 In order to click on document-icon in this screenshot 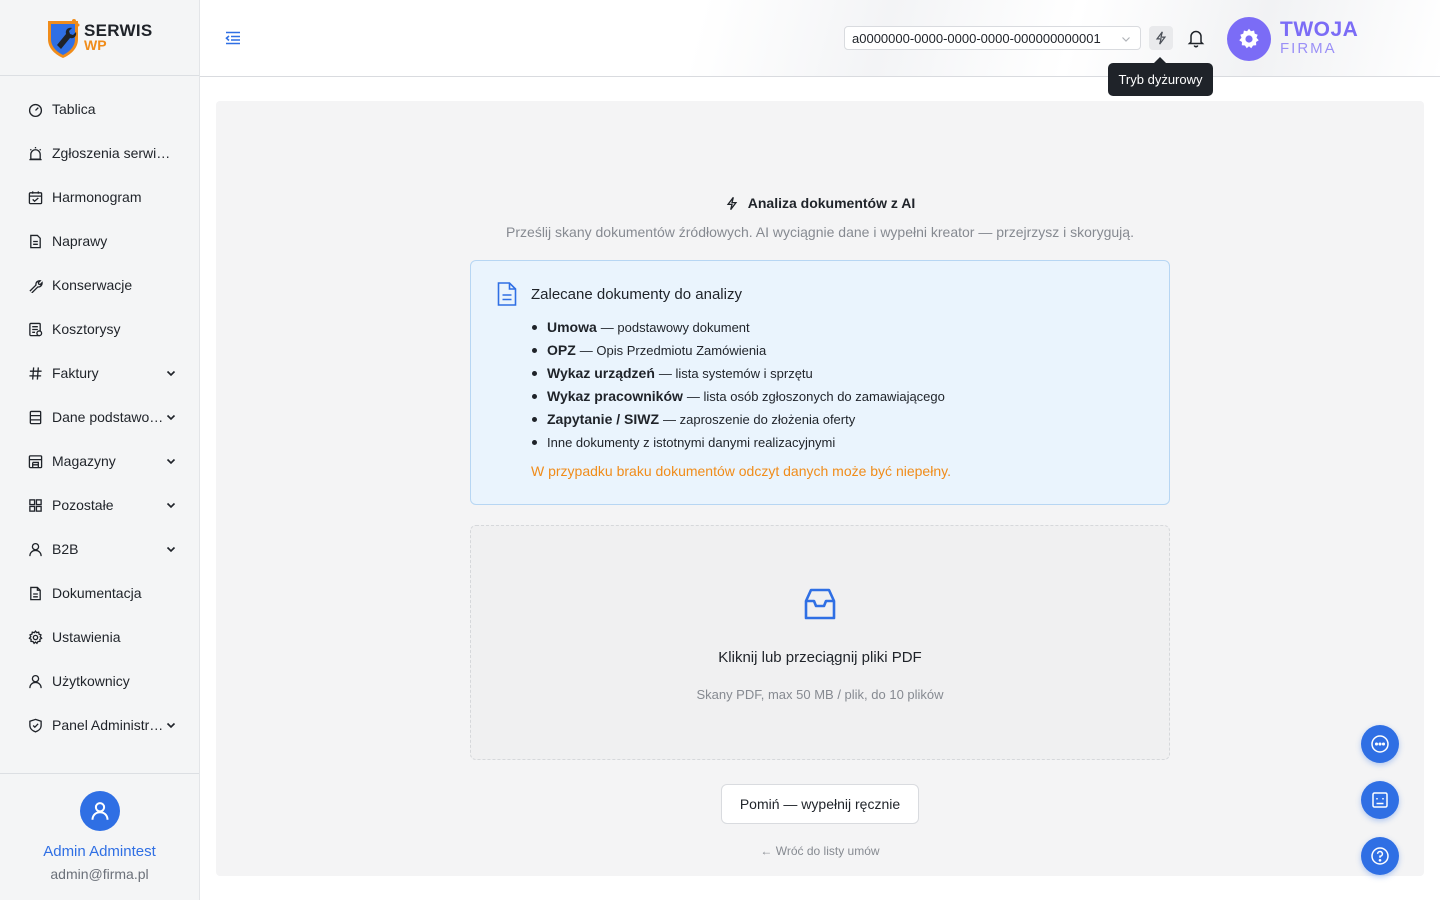, I will do `click(507, 296)`.